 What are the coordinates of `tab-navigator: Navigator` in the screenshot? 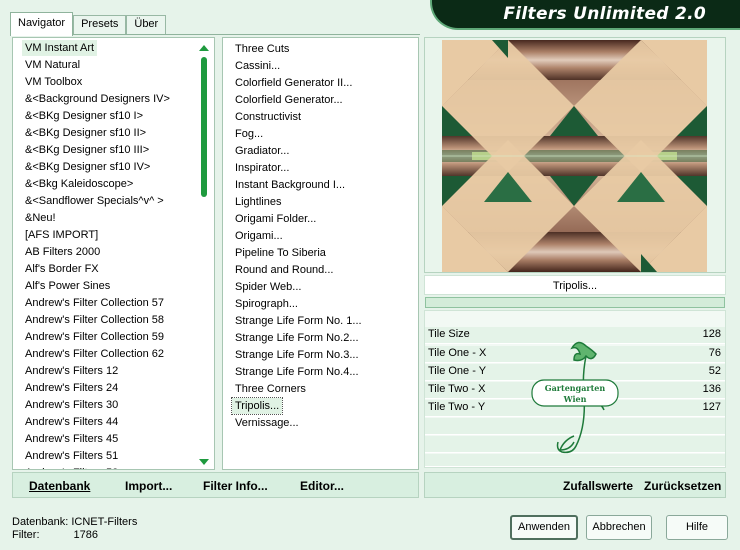 It's located at (42, 24).